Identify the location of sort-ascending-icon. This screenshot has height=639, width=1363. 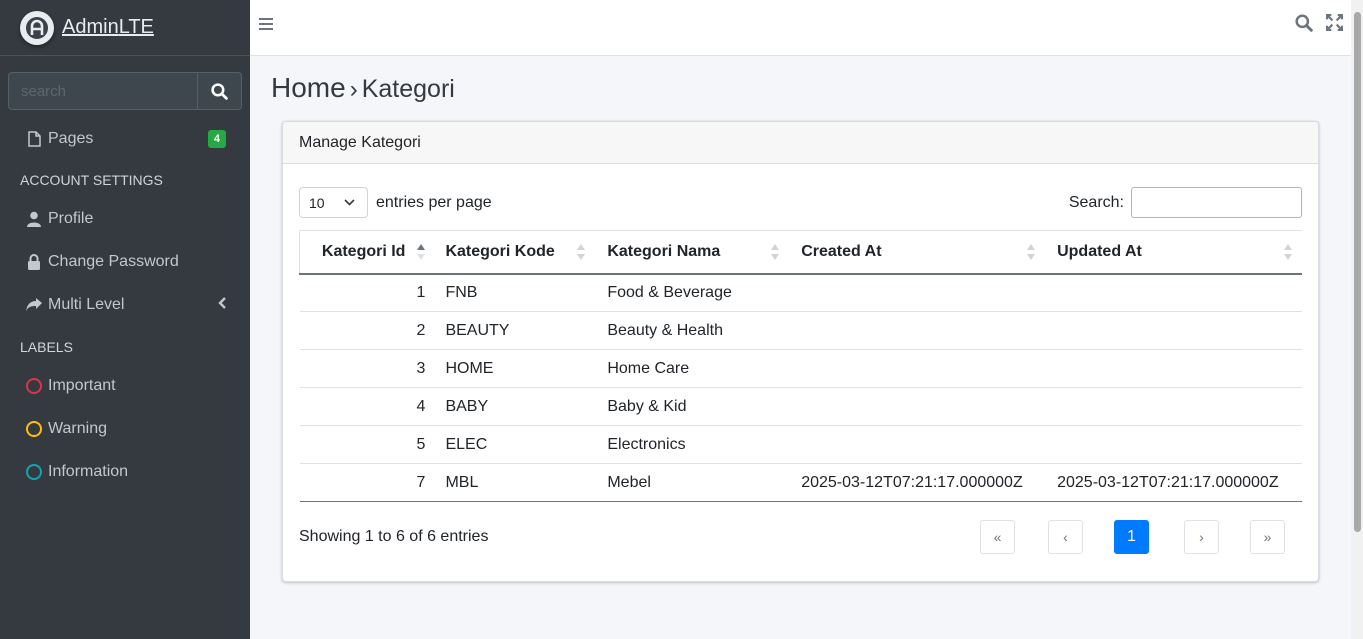
(421, 252).